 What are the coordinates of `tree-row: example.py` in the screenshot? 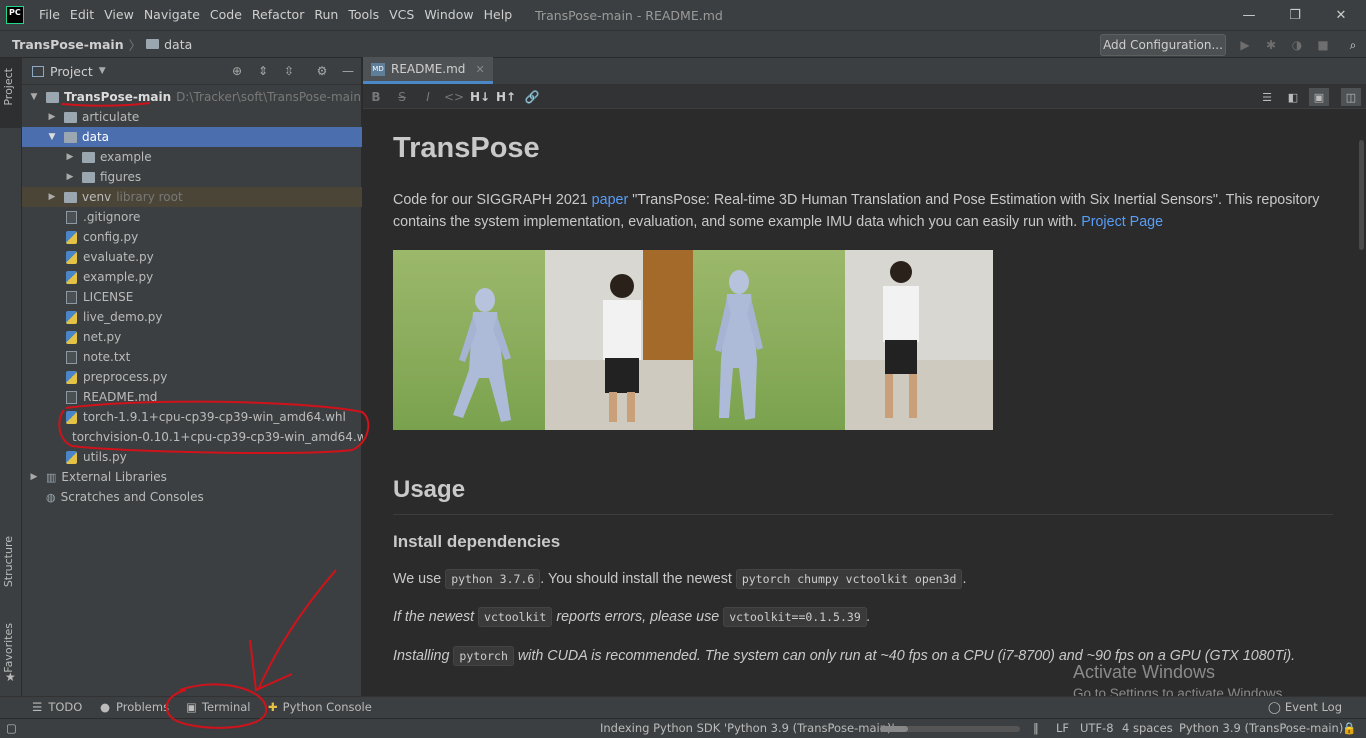 It's located at (192, 277).